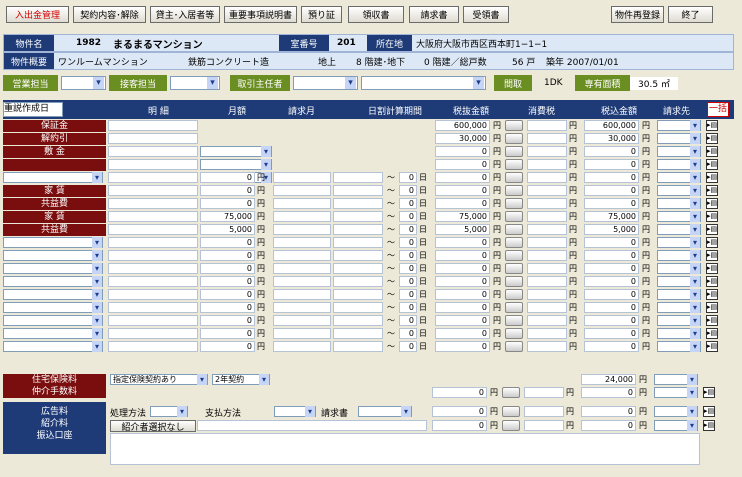 The image size is (742, 477). I want to click on ad-tax-button, so click(511, 411).